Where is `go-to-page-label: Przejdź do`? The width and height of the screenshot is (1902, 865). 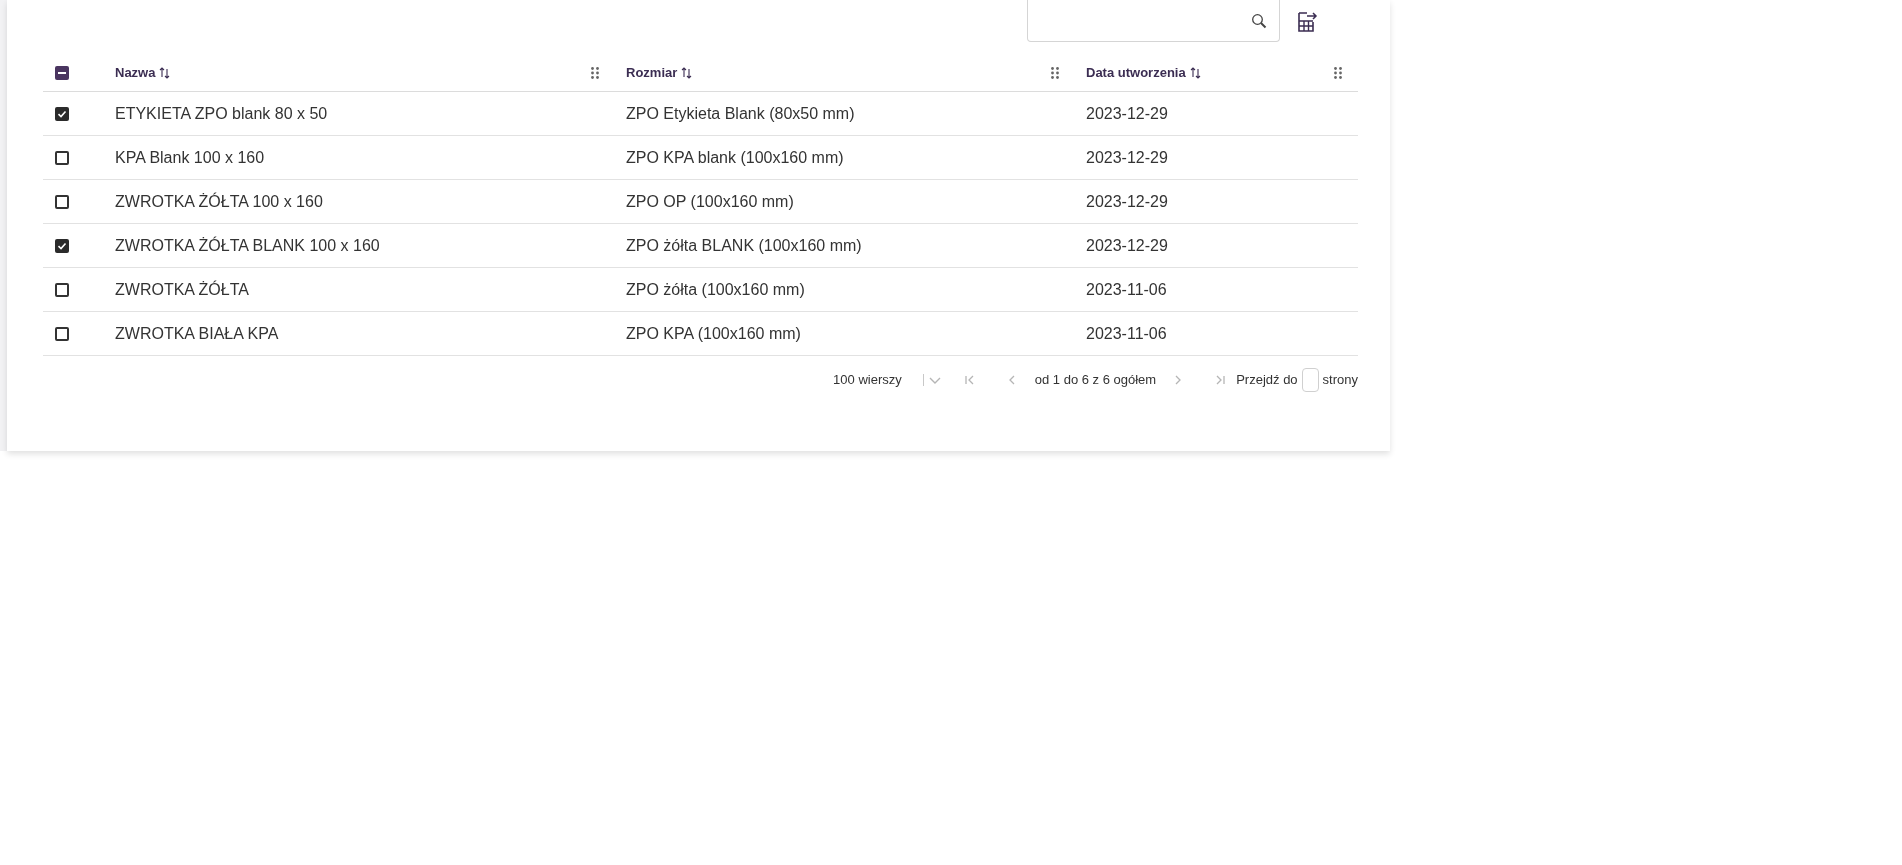
go-to-page-label: Przejdź do is located at coordinates (1267, 380).